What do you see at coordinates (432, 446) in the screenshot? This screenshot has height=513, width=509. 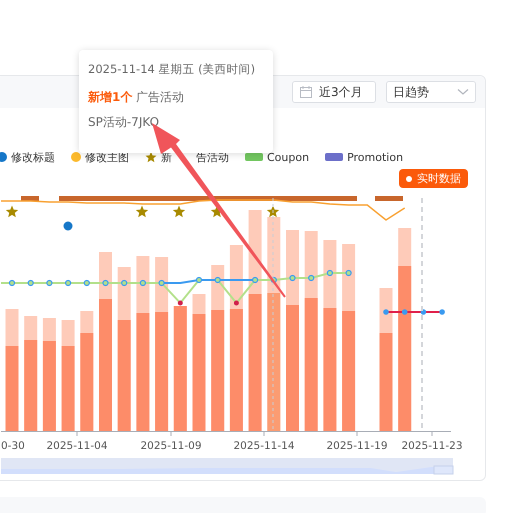 I see `axis-label: 2025-11-23` at bounding box center [432, 446].